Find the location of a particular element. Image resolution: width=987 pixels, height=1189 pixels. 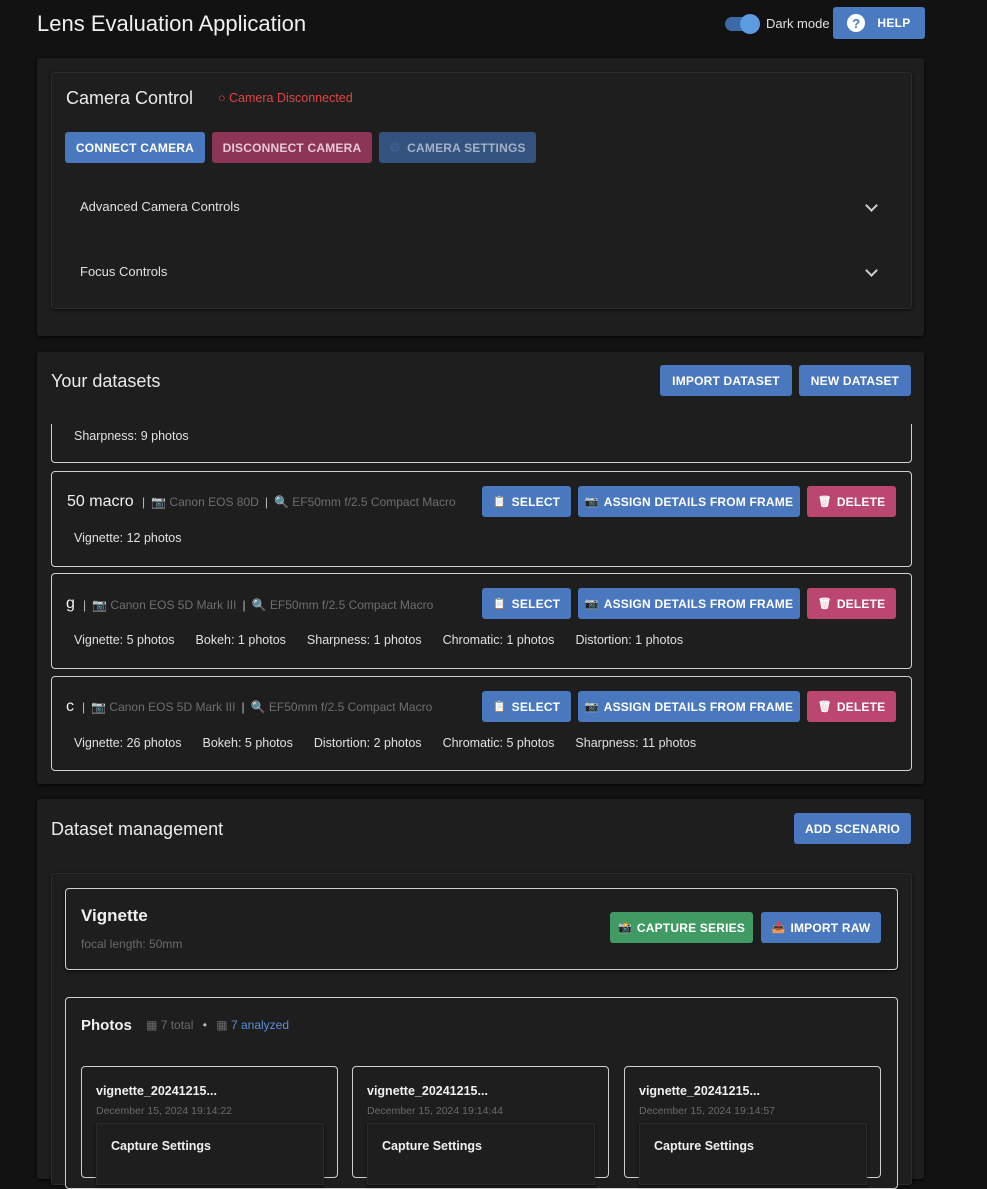

photos-title: Photos is located at coordinates (106, 1025).